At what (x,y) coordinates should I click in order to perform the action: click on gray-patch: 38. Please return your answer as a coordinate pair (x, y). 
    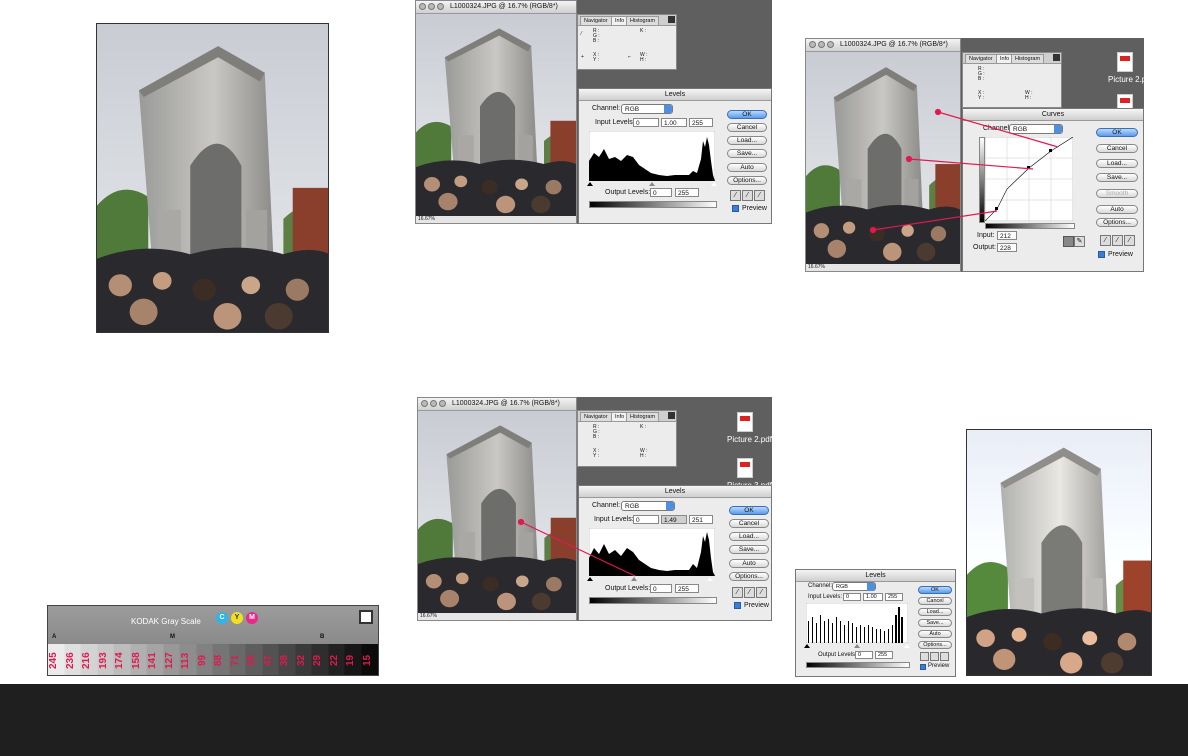
    Looking at the image, I should click on (287, 659).